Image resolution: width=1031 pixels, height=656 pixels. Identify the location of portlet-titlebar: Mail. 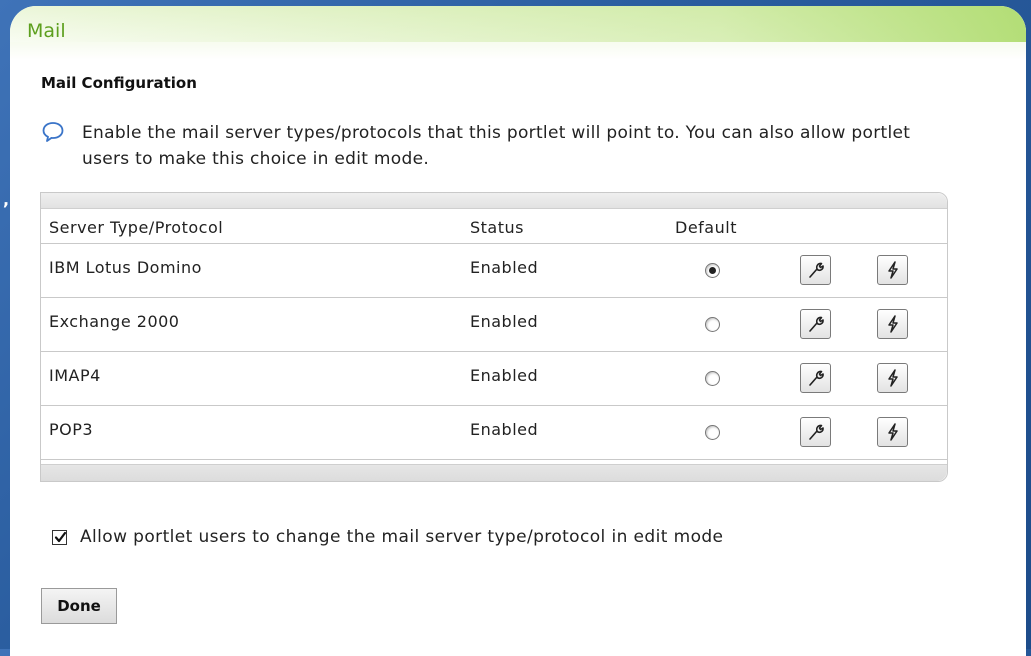
(518, 33).